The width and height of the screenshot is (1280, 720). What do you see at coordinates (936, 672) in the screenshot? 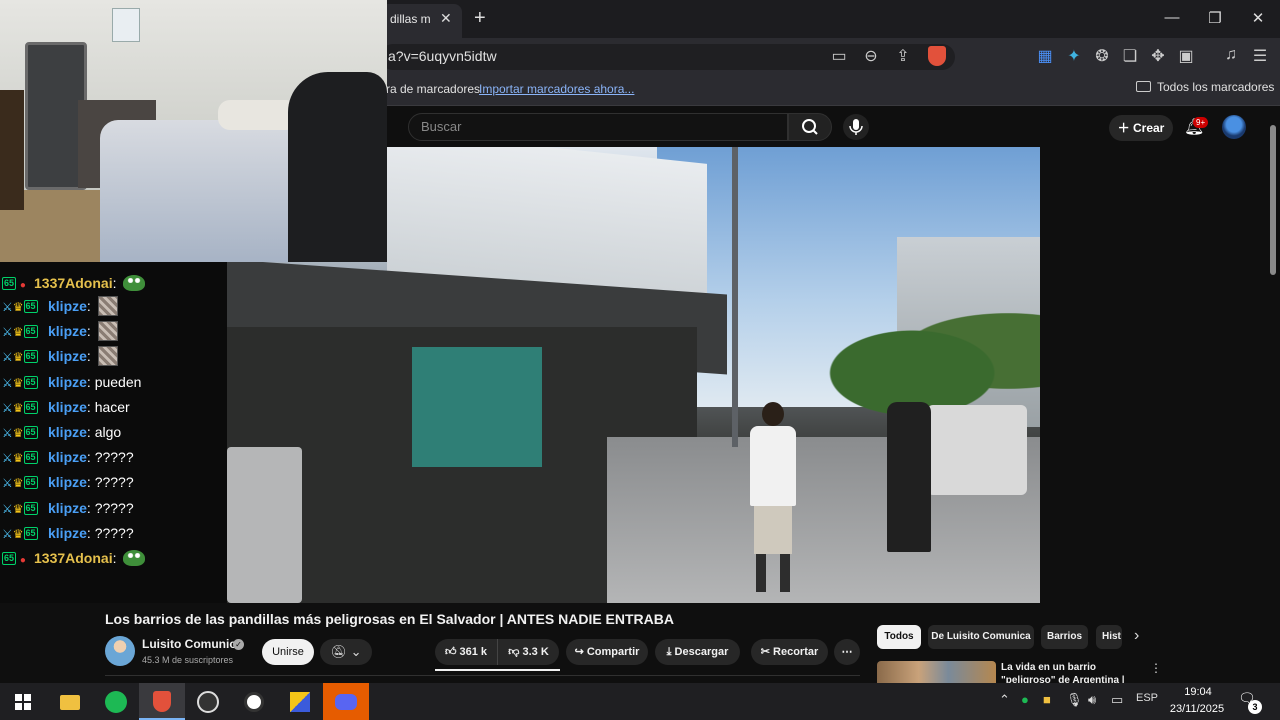
I see `recommended-video-thumbnail` at bounding box center [936, 672].